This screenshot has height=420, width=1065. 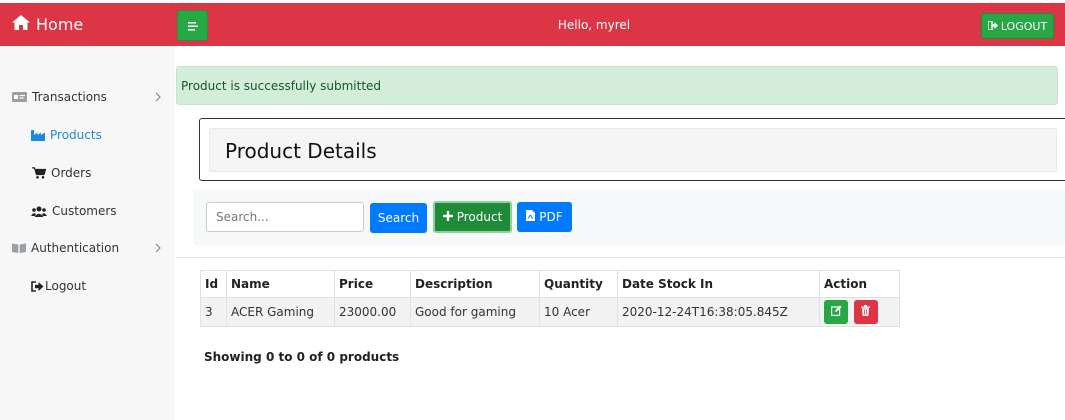 What do you see at coordinates (531, 217) in the screenshot?
I see `file-pdf-icon` at bounding box center [531, 217].